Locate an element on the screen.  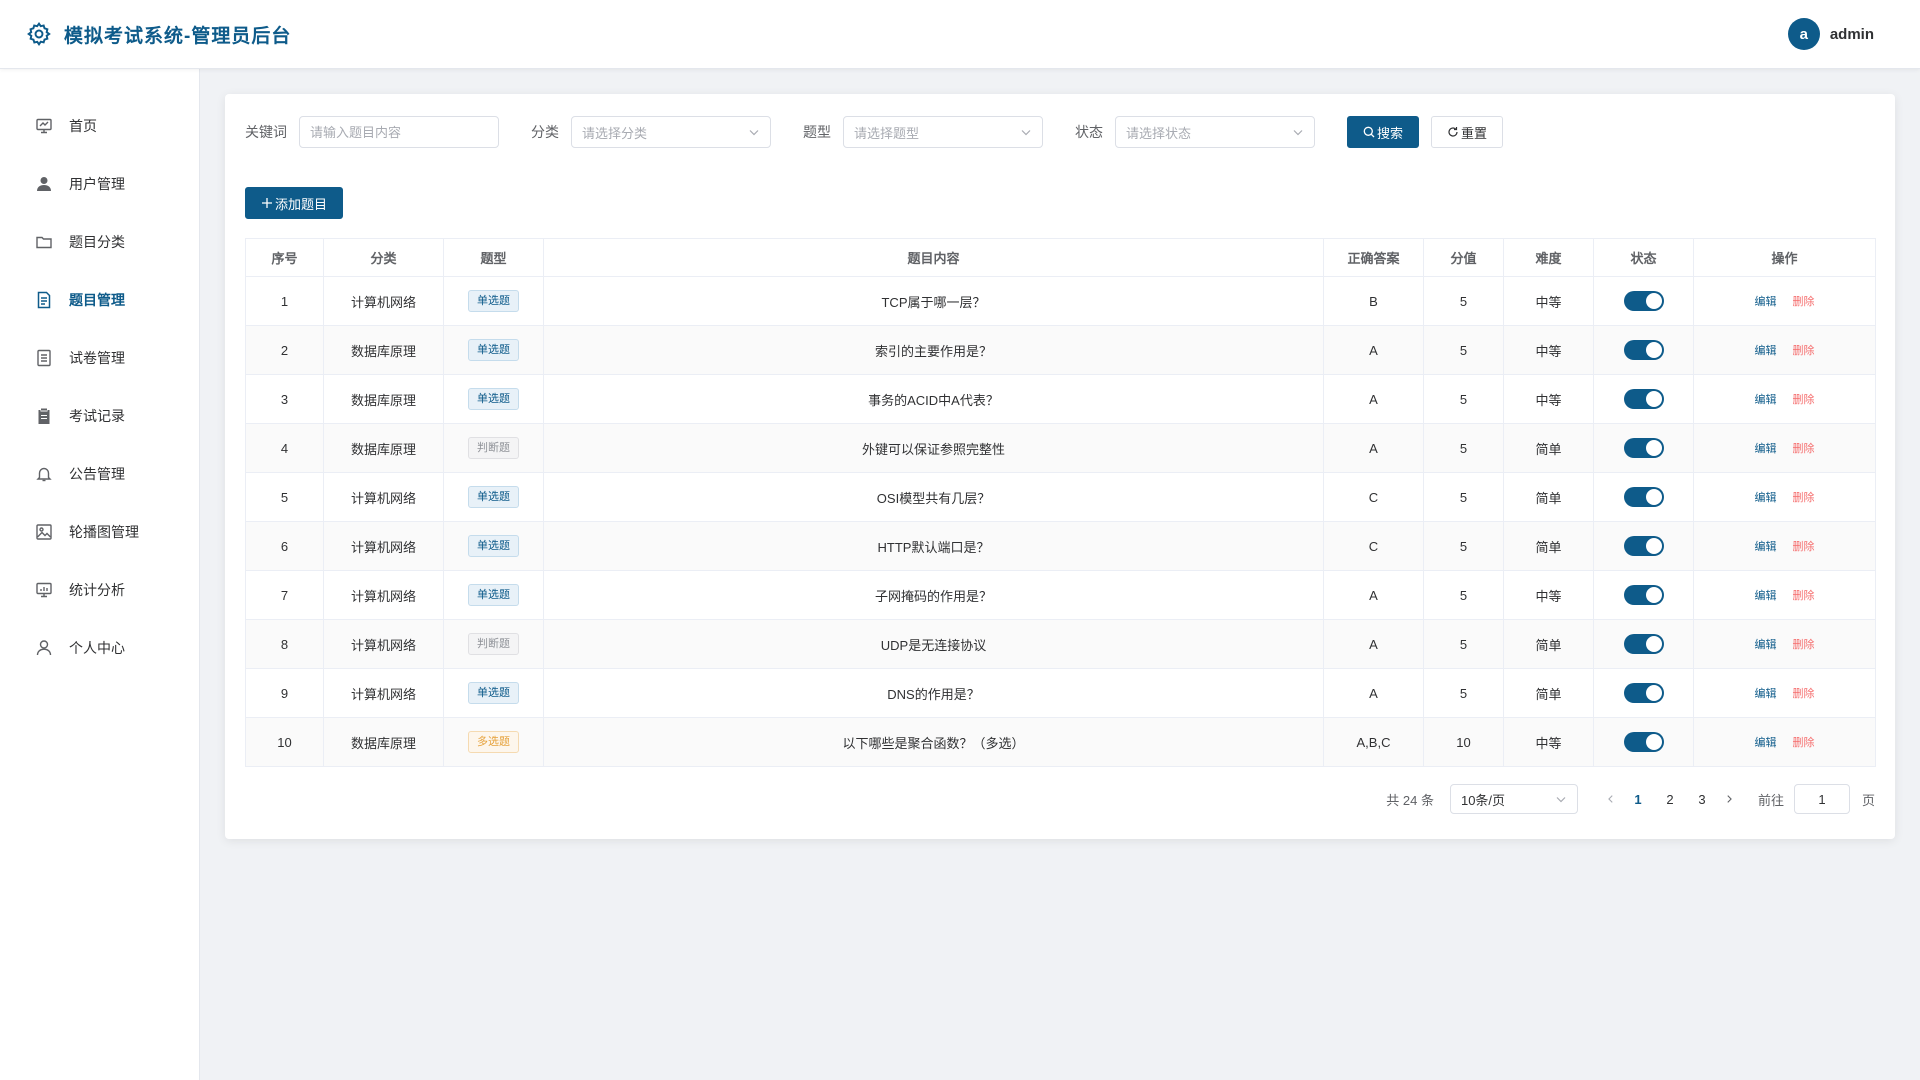
table-row: 4 数据库原理 判断题 外键可以保证参照完整性 A 5 简单 编辑 删除 is located at coordinates (1060, 448).